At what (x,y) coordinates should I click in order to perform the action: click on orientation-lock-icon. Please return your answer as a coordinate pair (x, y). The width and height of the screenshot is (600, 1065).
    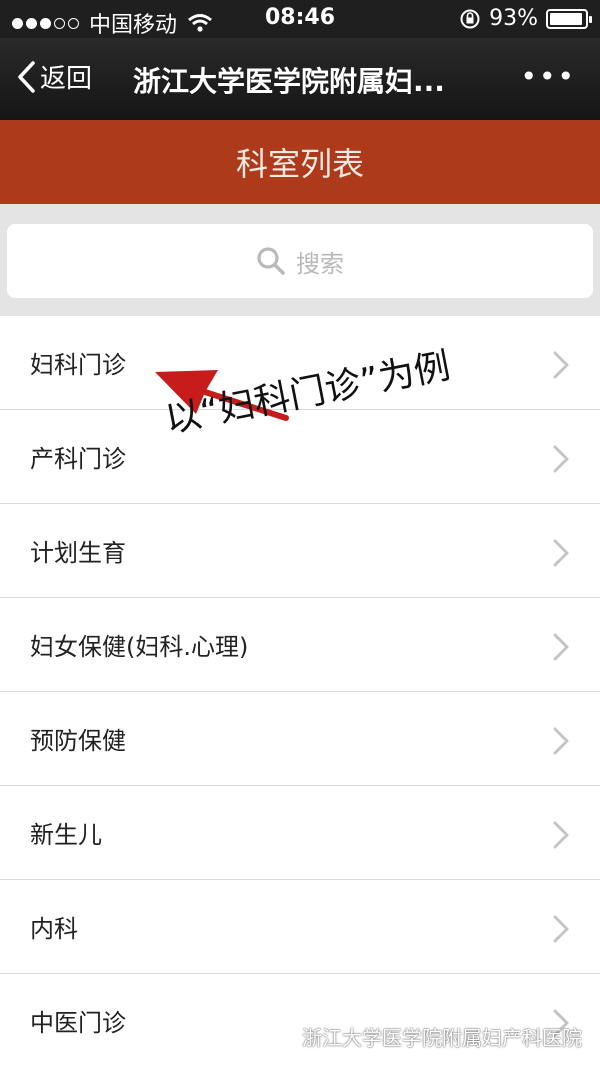
    Looking at the image, I should click on (470, 18).